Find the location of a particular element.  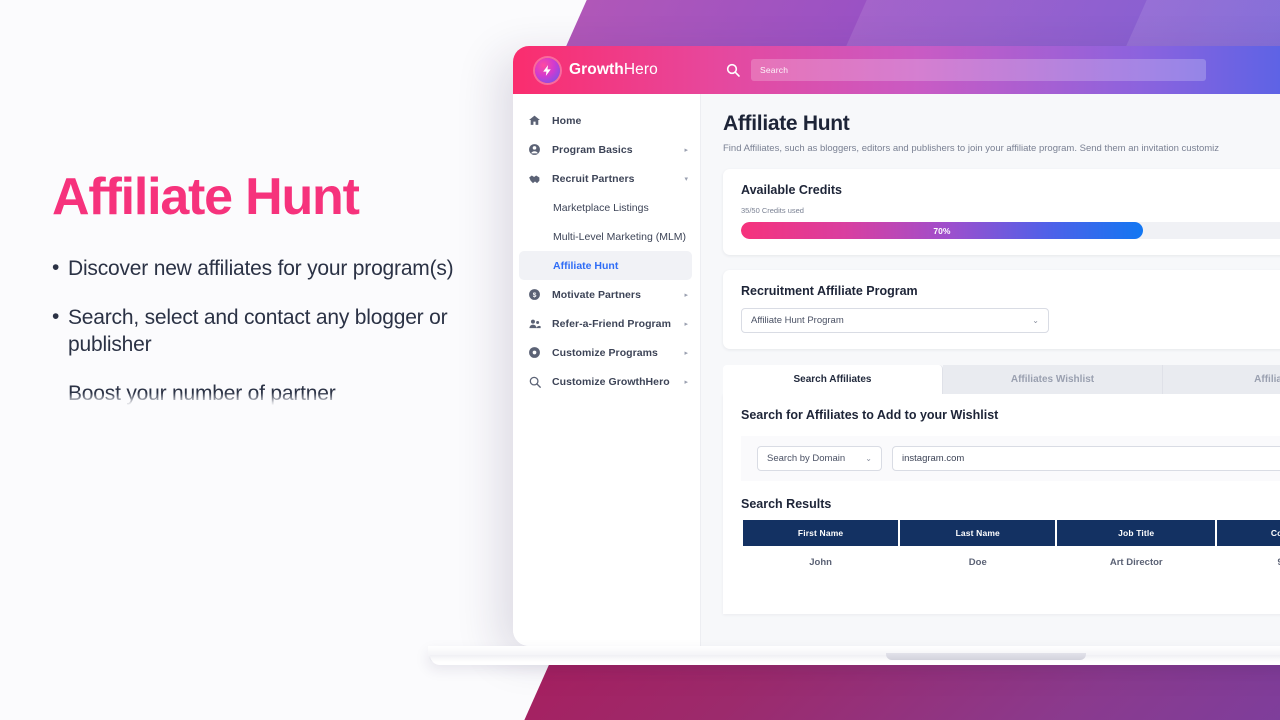

sidebar-item-marketplace-listings: Marketplace Listings is located at coordinates (606, 207).